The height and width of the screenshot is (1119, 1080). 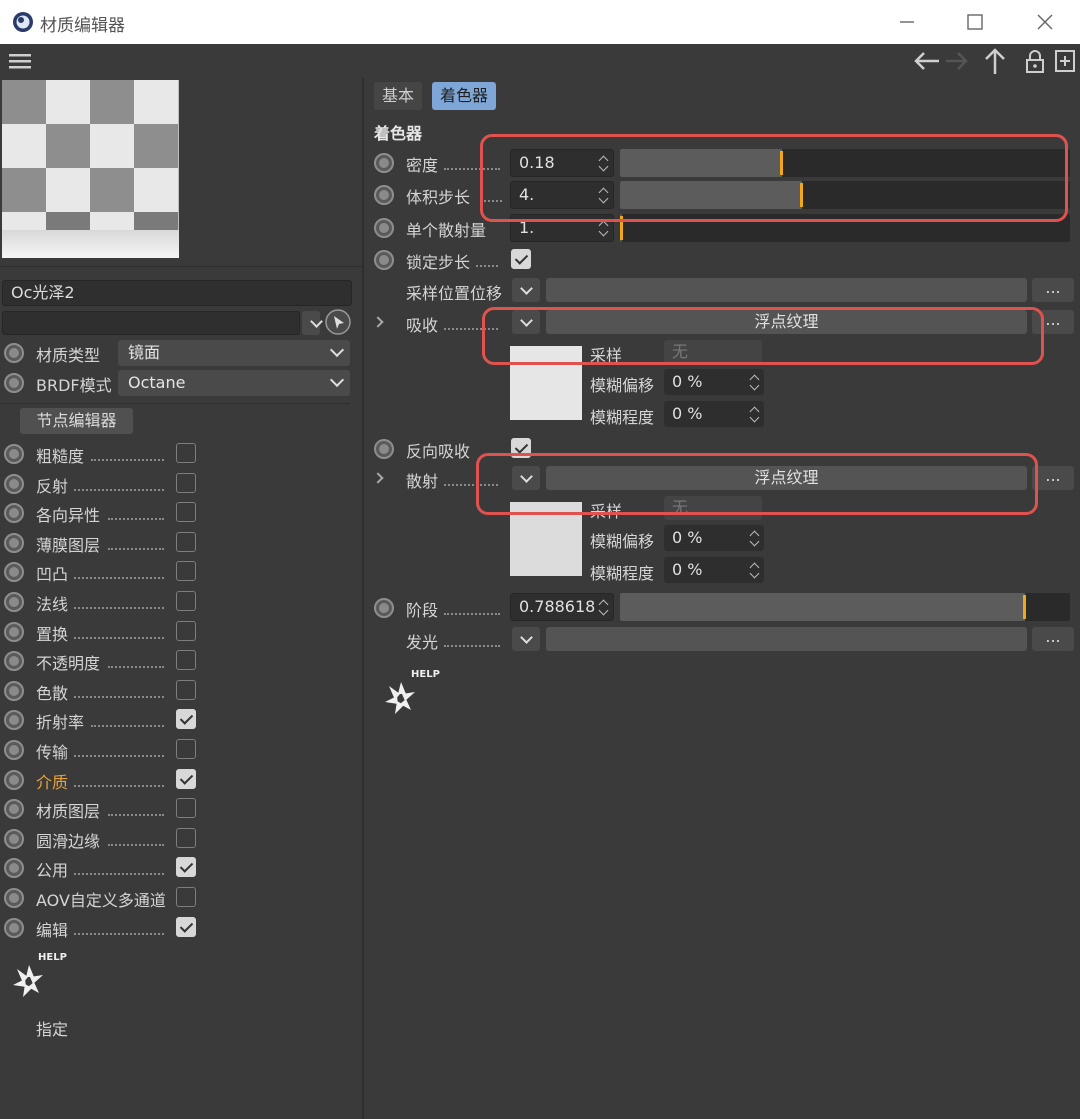 I want to click on invert-abs-radio, so click(x=384, y=449).